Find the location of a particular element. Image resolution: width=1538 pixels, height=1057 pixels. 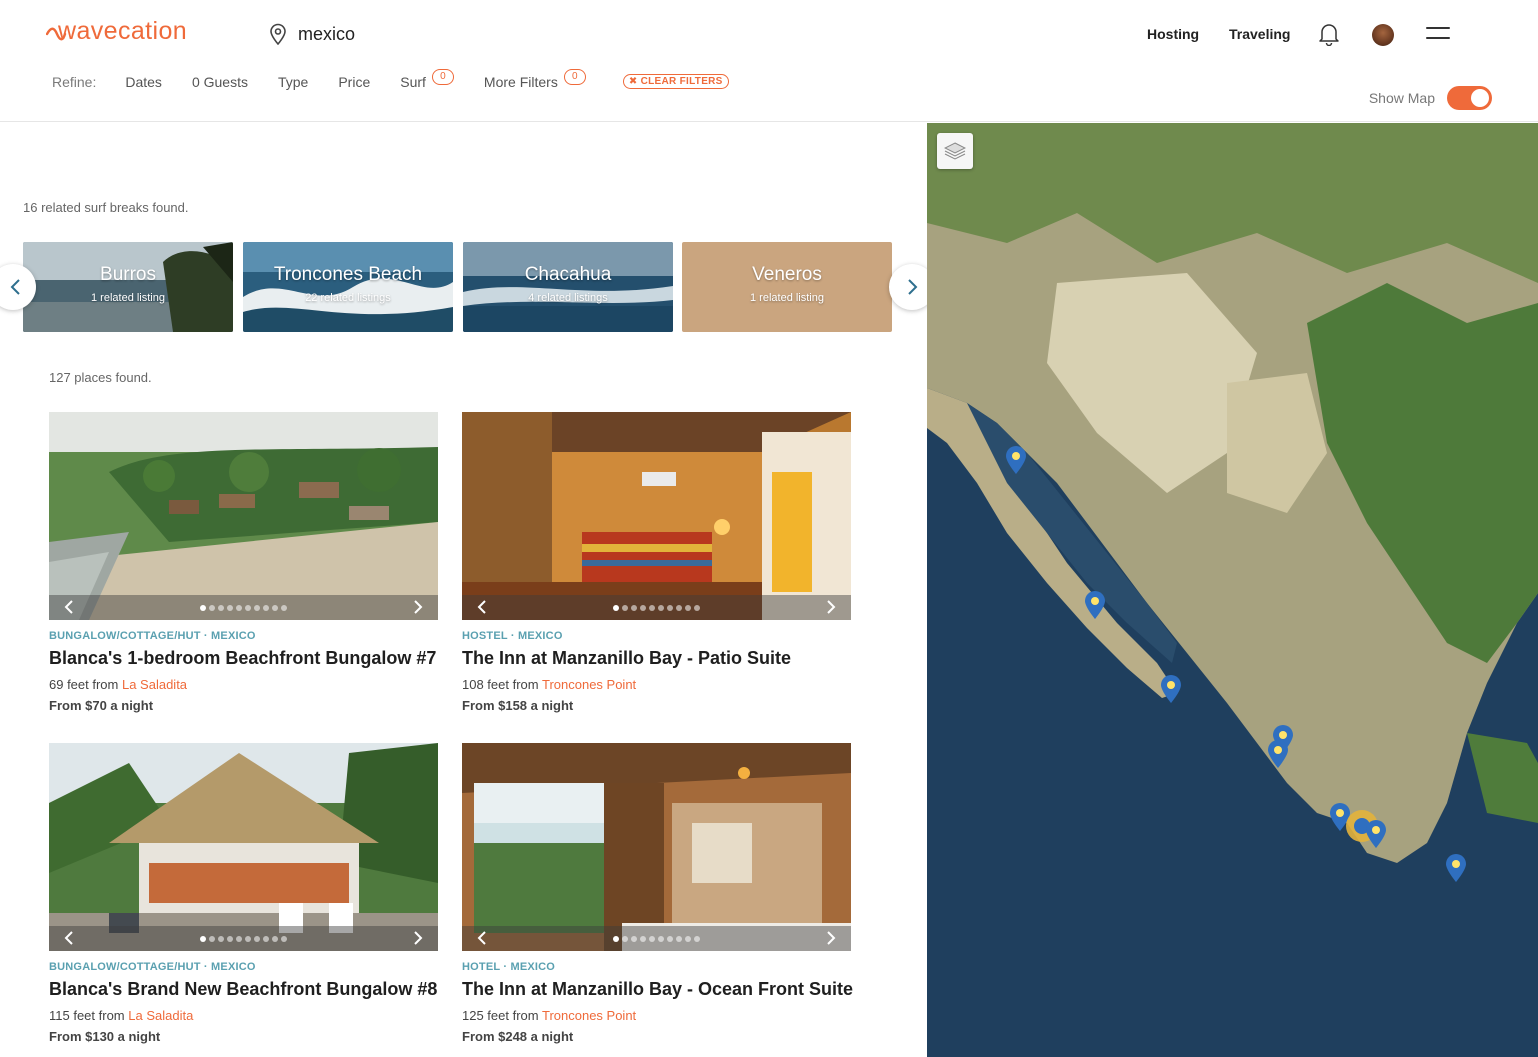

hamburger-menu-icon is located at coordinates (1438, 34).